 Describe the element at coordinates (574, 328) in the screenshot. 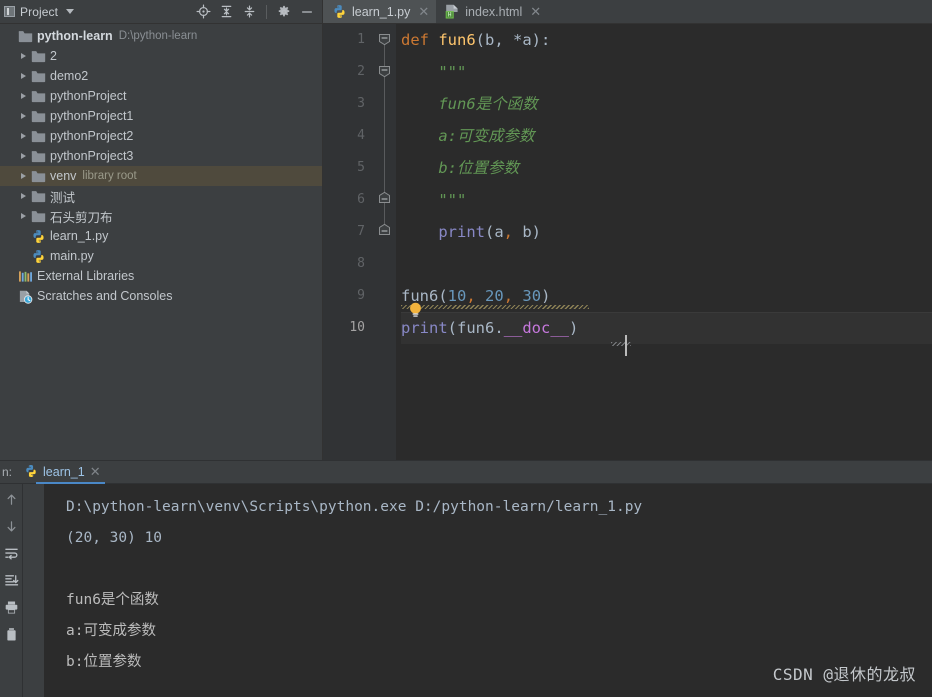

I see `code-token: )` at that location.